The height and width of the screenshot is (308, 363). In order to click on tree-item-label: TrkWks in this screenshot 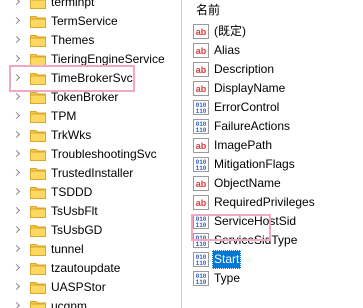, I will do `click(71, 135)`.